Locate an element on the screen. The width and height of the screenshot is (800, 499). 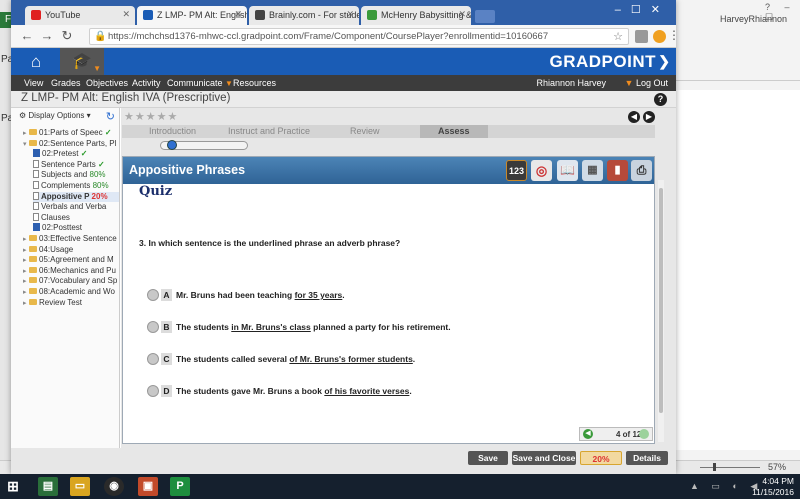
tree-item: 02:Posttest is located at coordinates (76, 228).